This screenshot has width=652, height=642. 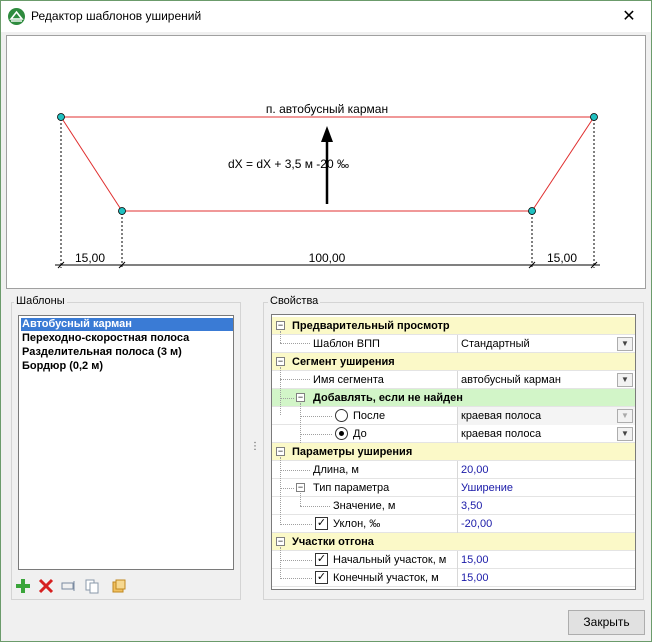 What do you see at coordinates (546, 488) in the screenshot?
I see `param-type-value: Уширение` at bounding box center [546, 488].